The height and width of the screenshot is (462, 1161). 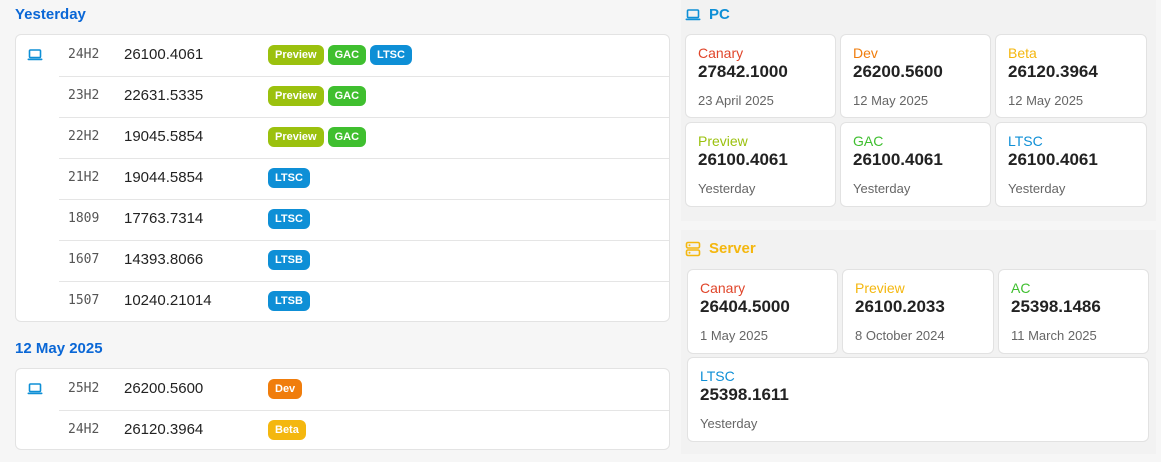 I want to click on version-label: 1809, so click(x=84, y=218).